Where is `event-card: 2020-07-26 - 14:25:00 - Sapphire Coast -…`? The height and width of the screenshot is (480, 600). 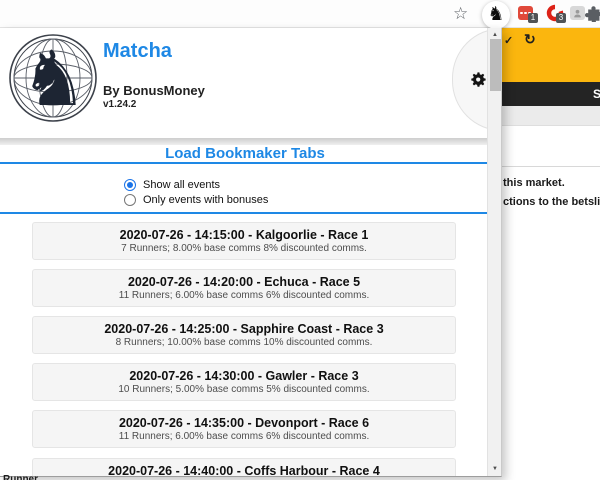
event-card: 2020-07-26 - 14:25:00 - Sapphire Coast -… is located at coordinates (244, 335).